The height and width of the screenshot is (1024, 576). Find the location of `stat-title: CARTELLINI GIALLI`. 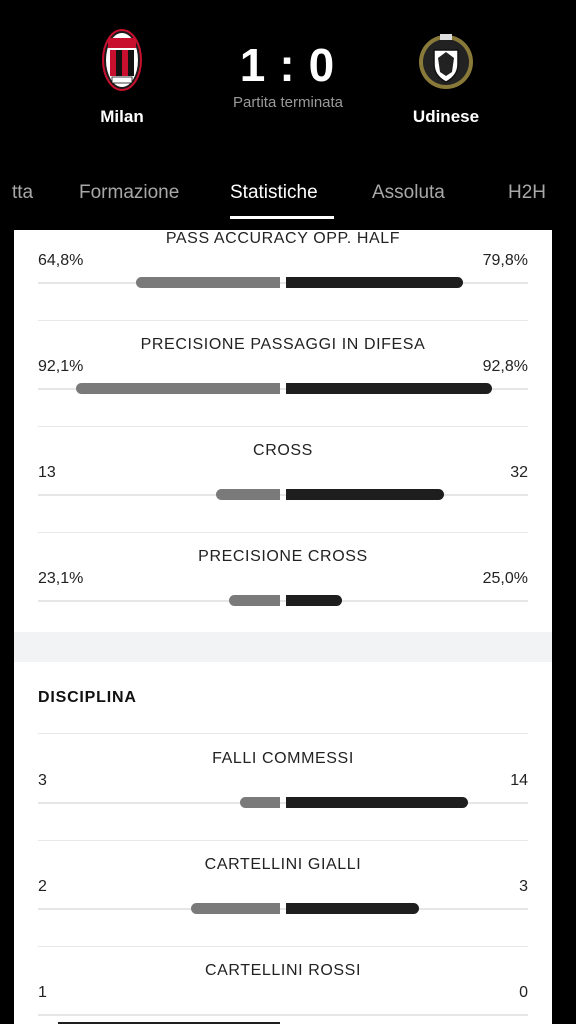

stat-title: CARTELLINI GIALLI is located at coordinates (283, 864).